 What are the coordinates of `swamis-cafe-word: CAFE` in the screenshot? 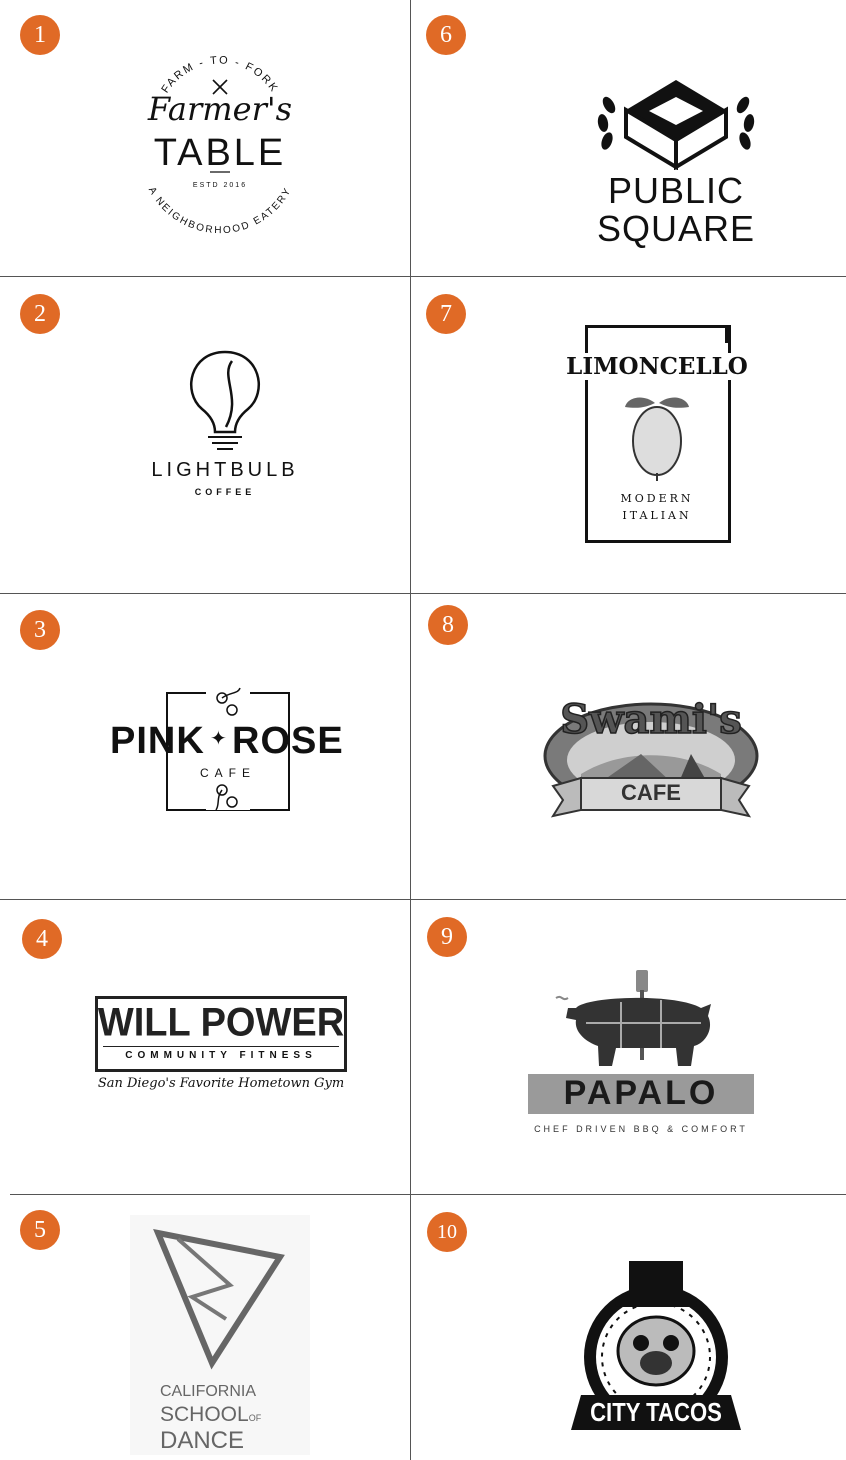 It's located at (651, 792).